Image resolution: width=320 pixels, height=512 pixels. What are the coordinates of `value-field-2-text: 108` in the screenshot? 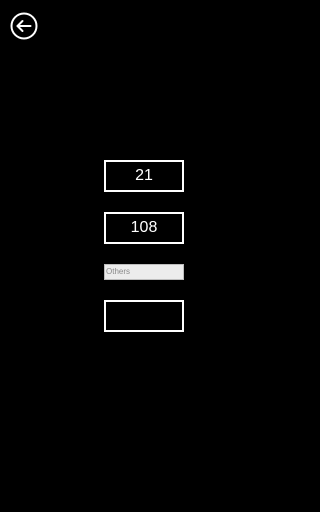 It's located at (144, 227).